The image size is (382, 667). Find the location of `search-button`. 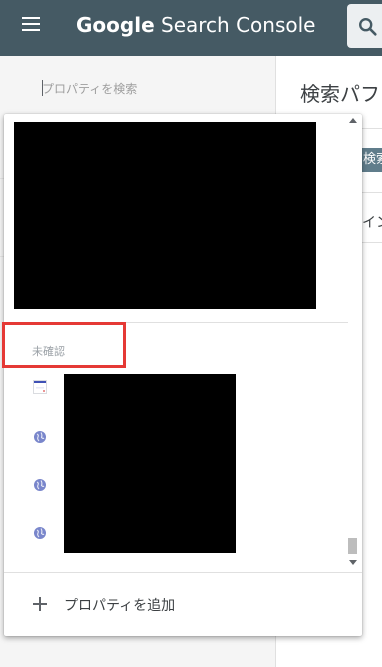

search-button is located at coordinates (364, 26).